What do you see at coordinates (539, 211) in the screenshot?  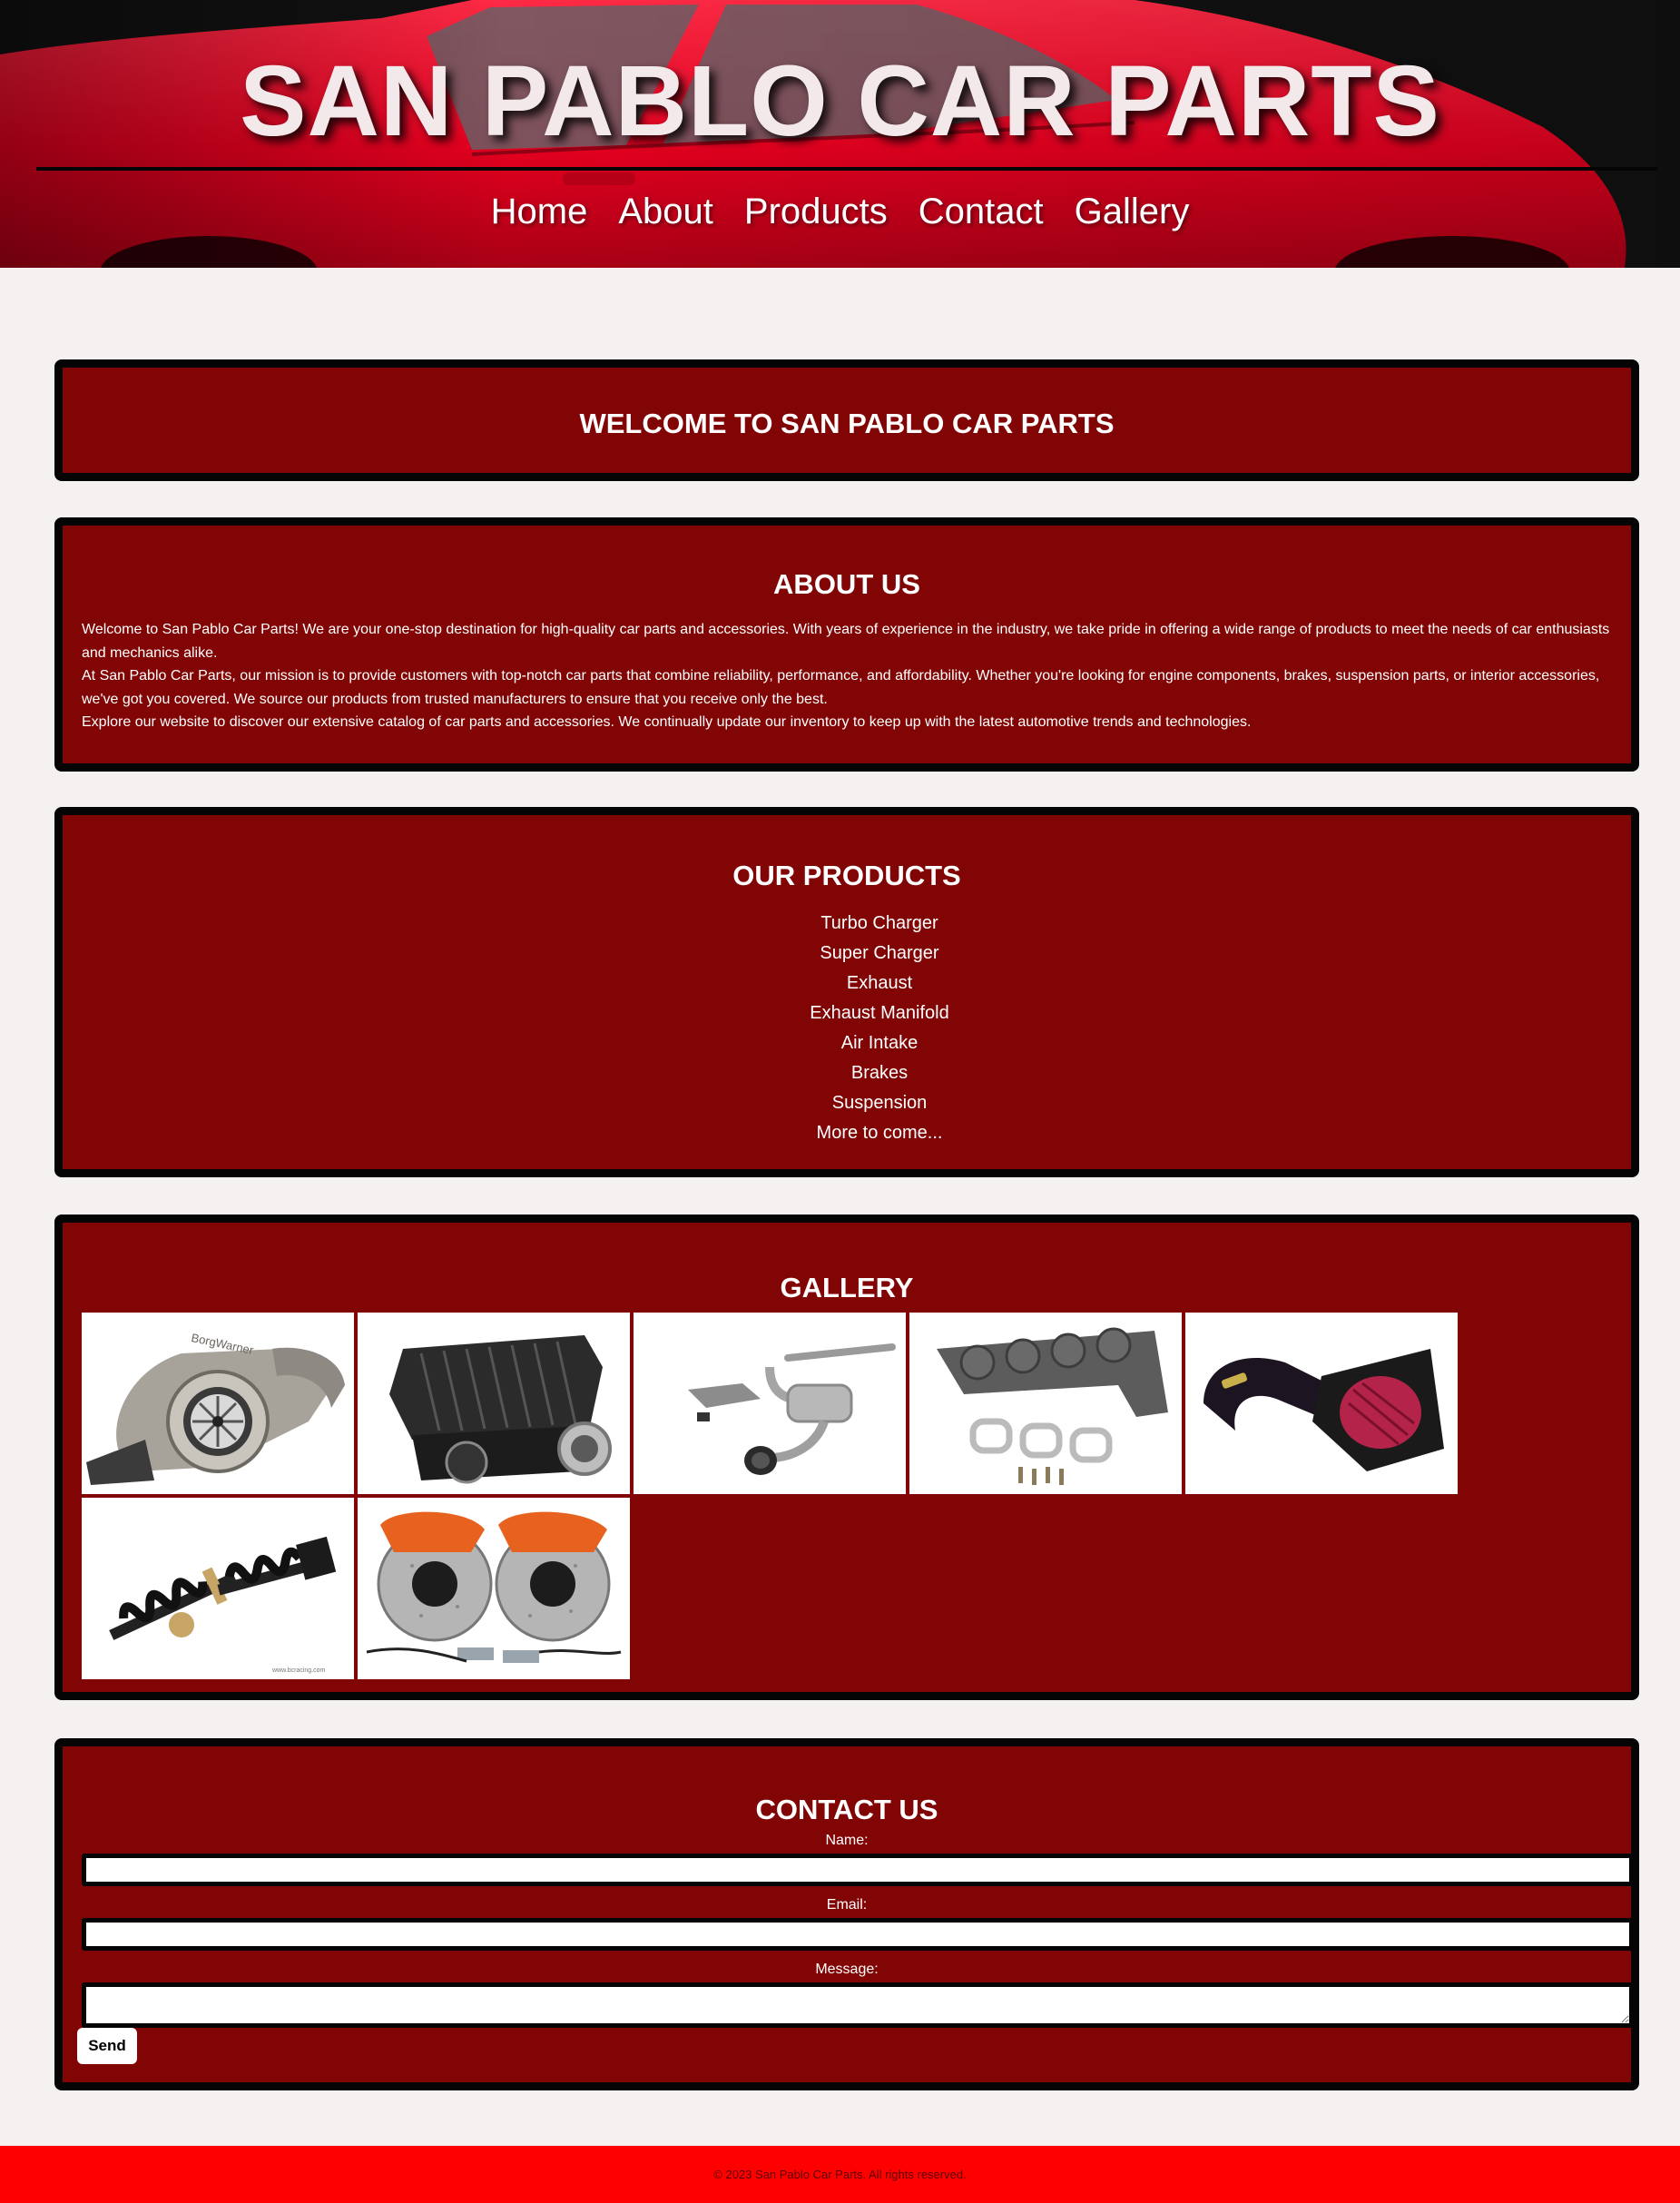 I see `nav-home-link: Home` at bounding box center [539, 211].